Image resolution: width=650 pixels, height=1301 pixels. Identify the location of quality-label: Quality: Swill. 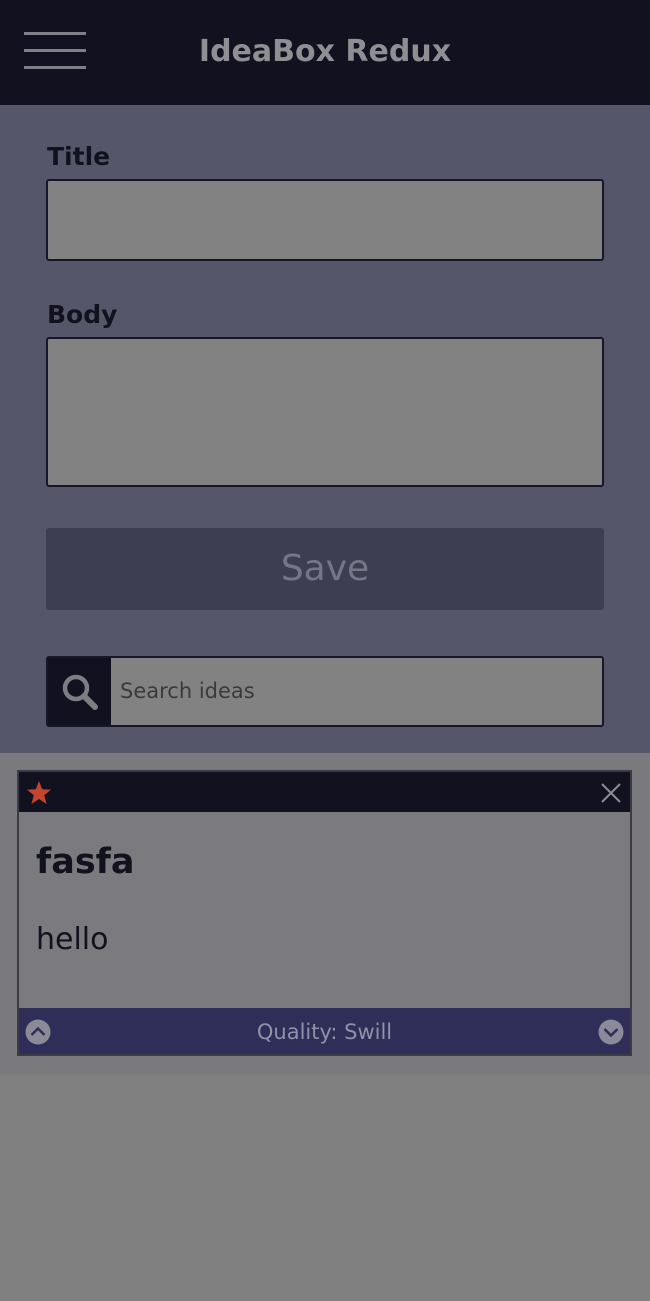
(324, 1032).